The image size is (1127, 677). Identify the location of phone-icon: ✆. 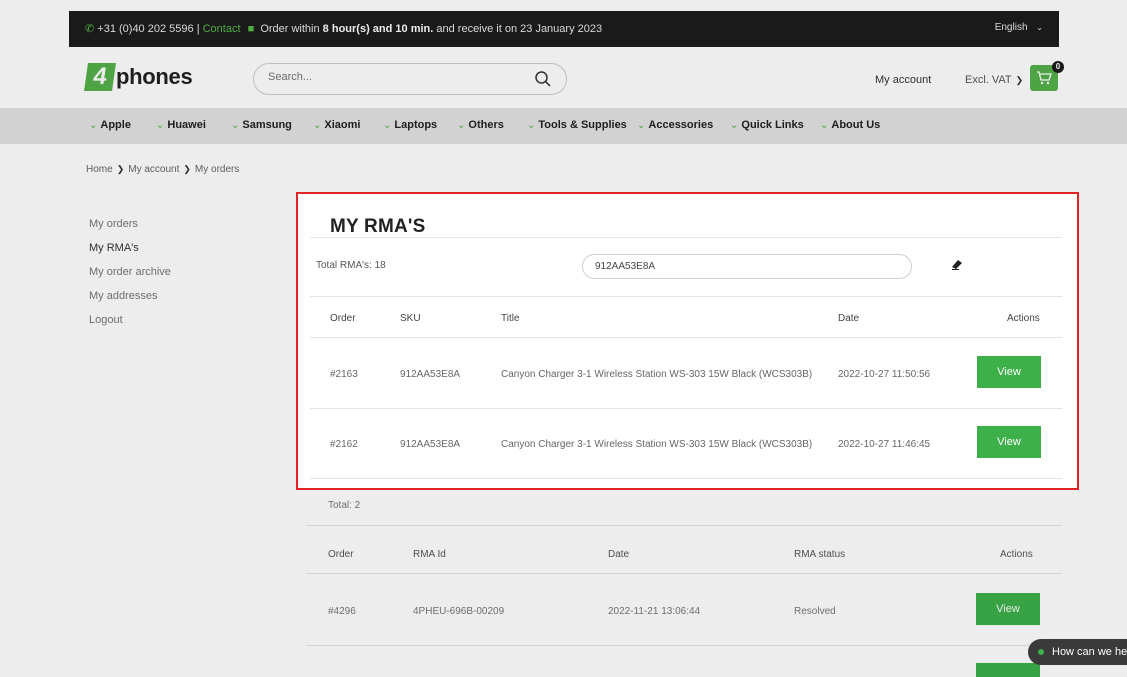
(90, 29).